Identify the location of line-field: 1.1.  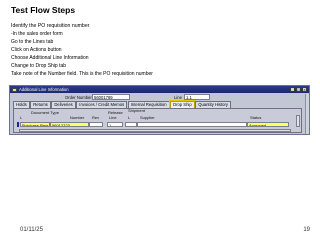
(197, 97).